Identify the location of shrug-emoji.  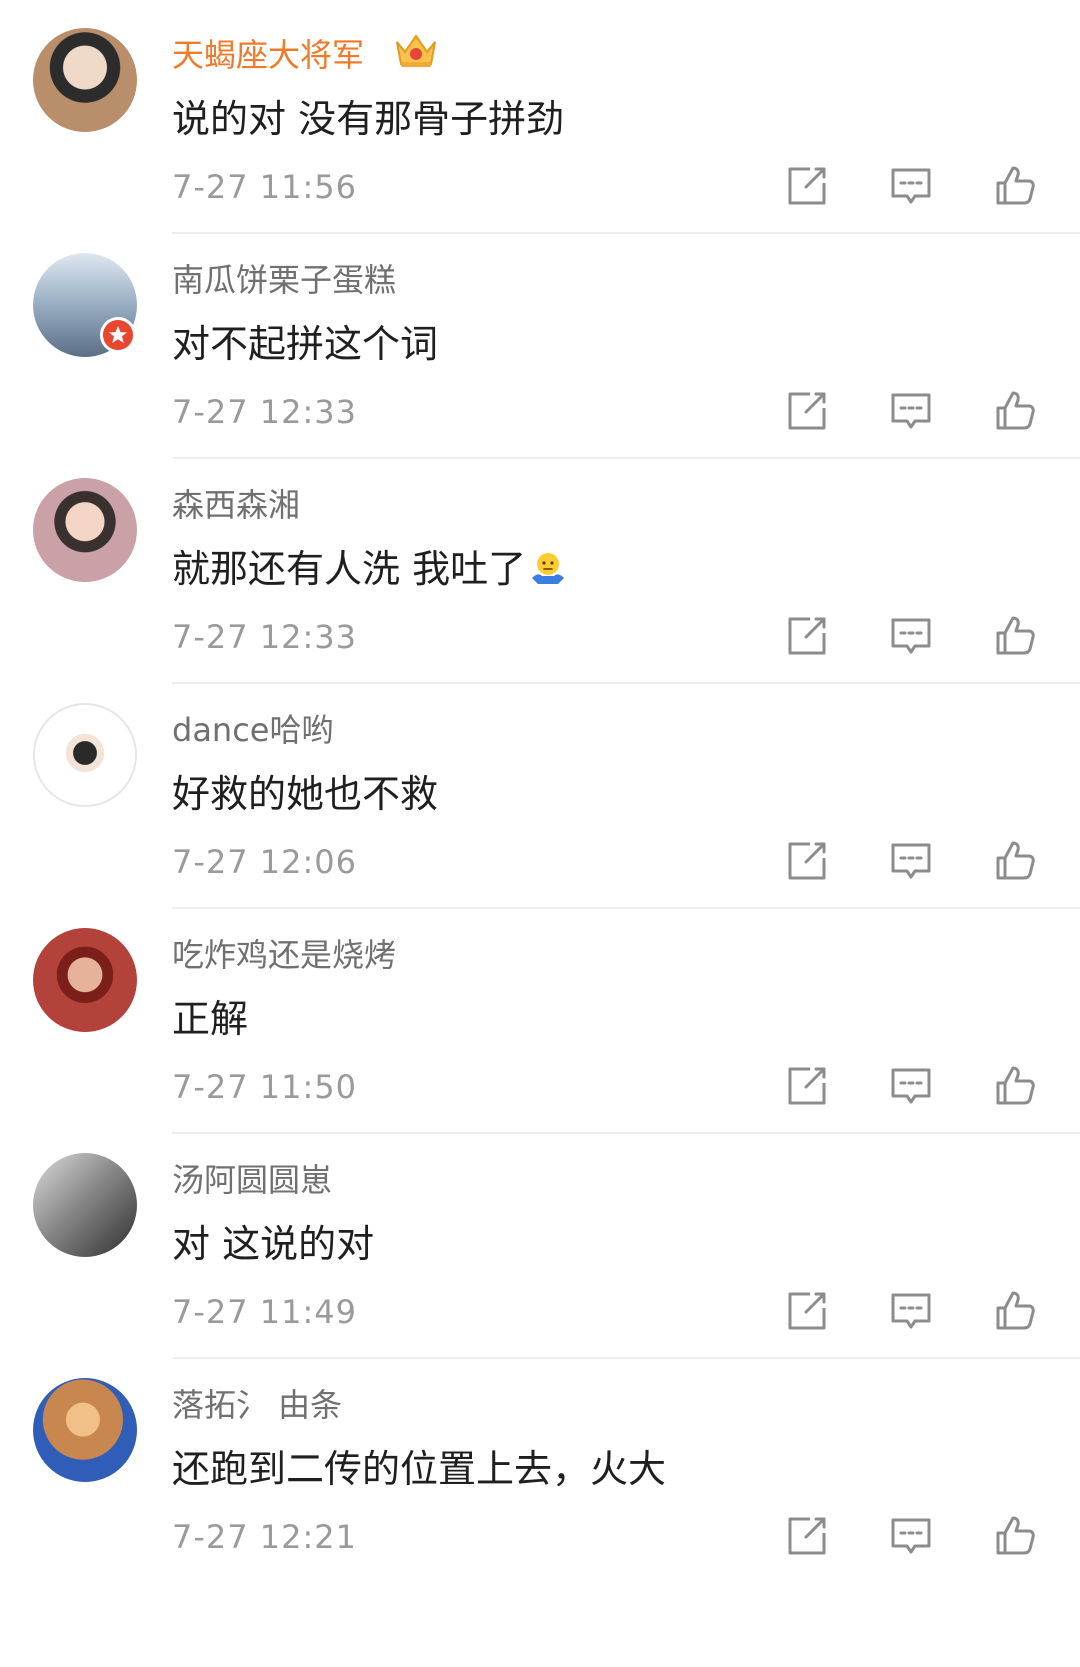
(548, 568).